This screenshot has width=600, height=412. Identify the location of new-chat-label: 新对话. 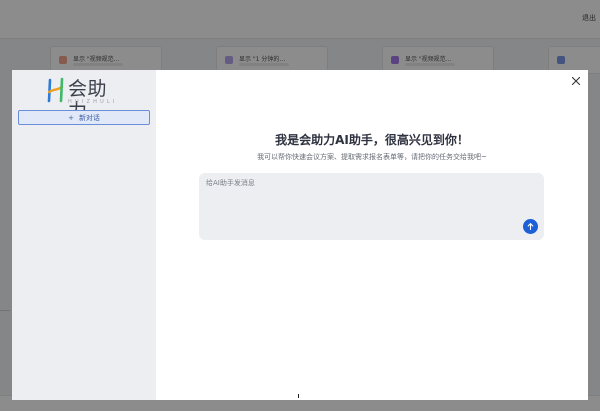
(89, 117).